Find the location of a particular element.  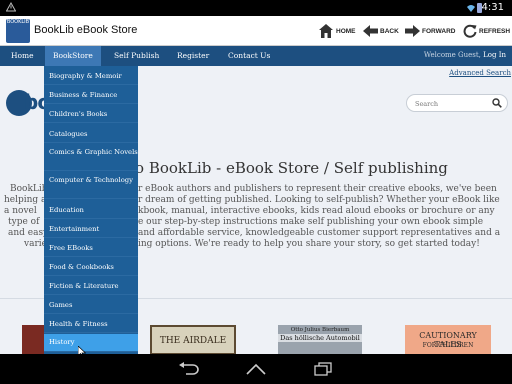

forward-arrow-icon is located at coordinates (412, 31).